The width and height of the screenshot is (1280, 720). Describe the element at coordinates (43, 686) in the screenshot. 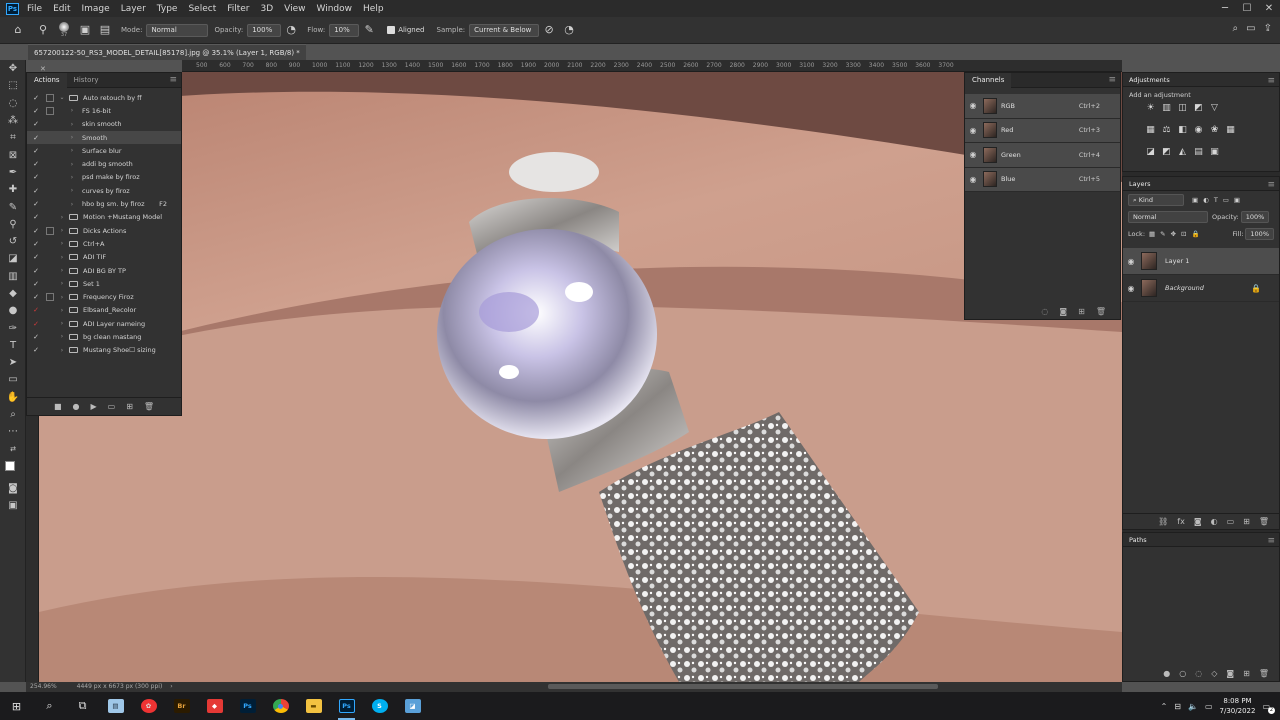

I see `zoom-level: 254.96%` at that location.